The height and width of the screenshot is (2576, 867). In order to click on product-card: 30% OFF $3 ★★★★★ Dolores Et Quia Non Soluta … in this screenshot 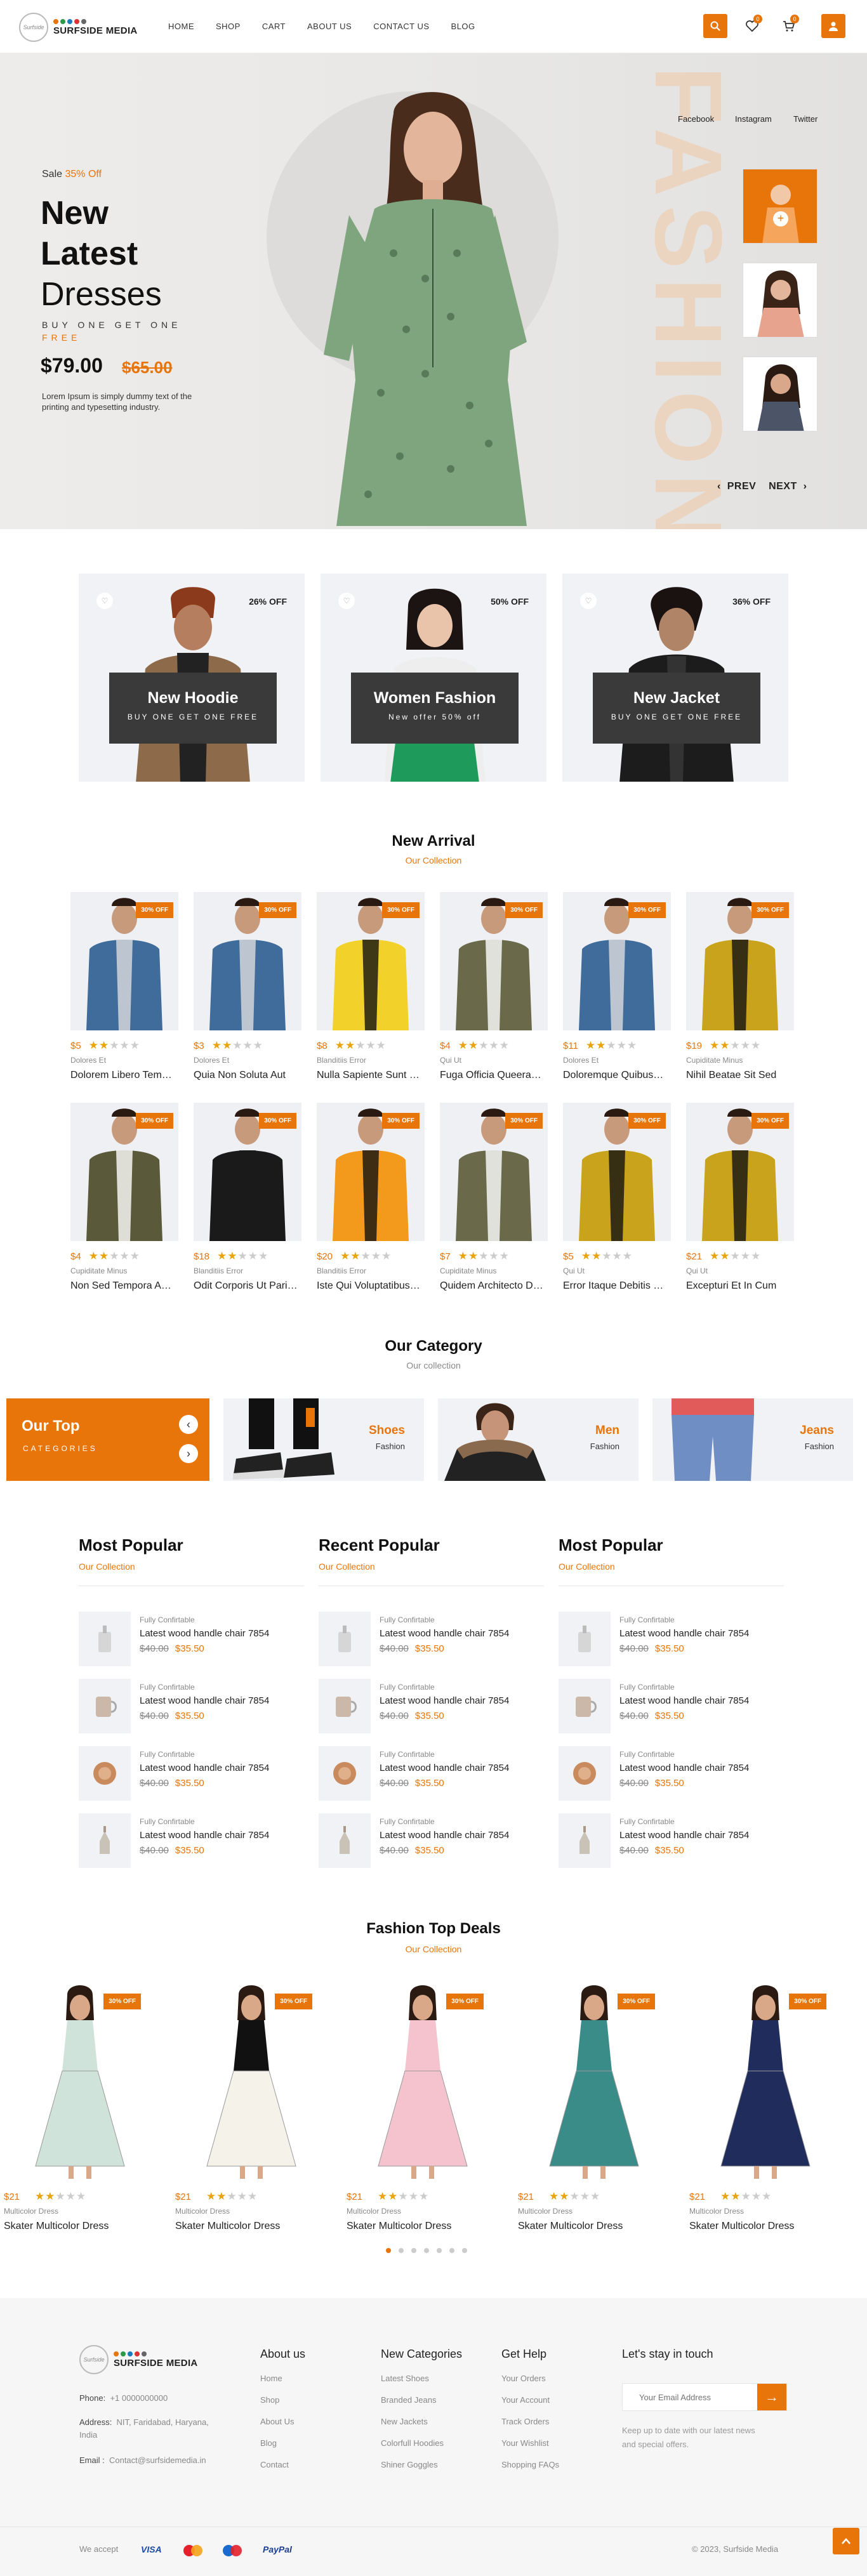, I will do `click(248, 986)`.